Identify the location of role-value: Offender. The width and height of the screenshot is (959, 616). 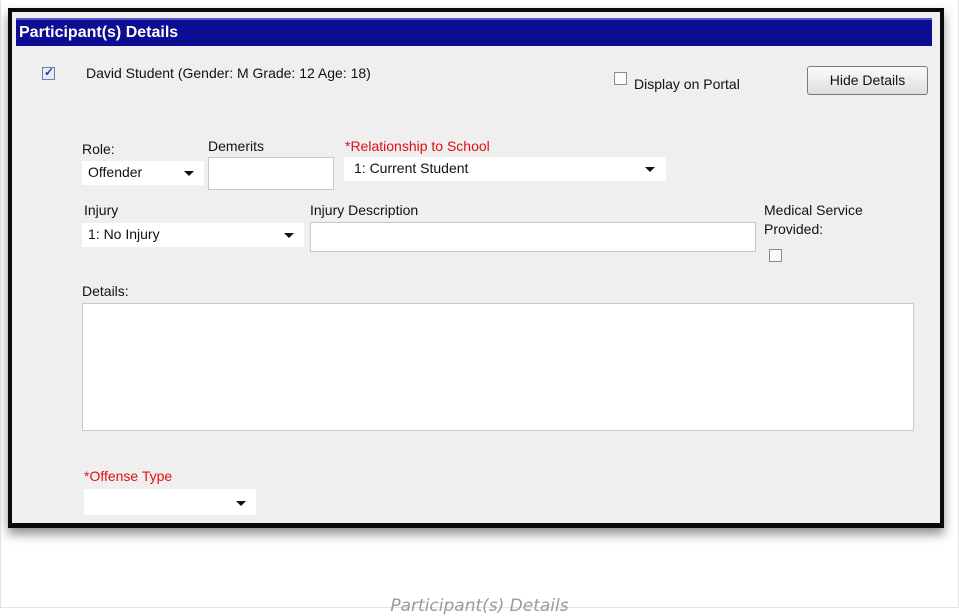
(115, 172).